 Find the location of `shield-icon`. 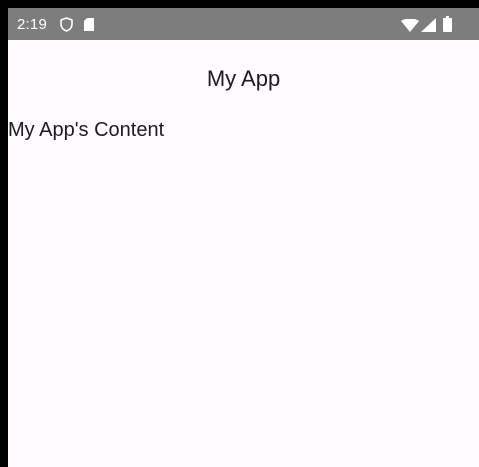

shield-icon is located at coordinates (66, 24).